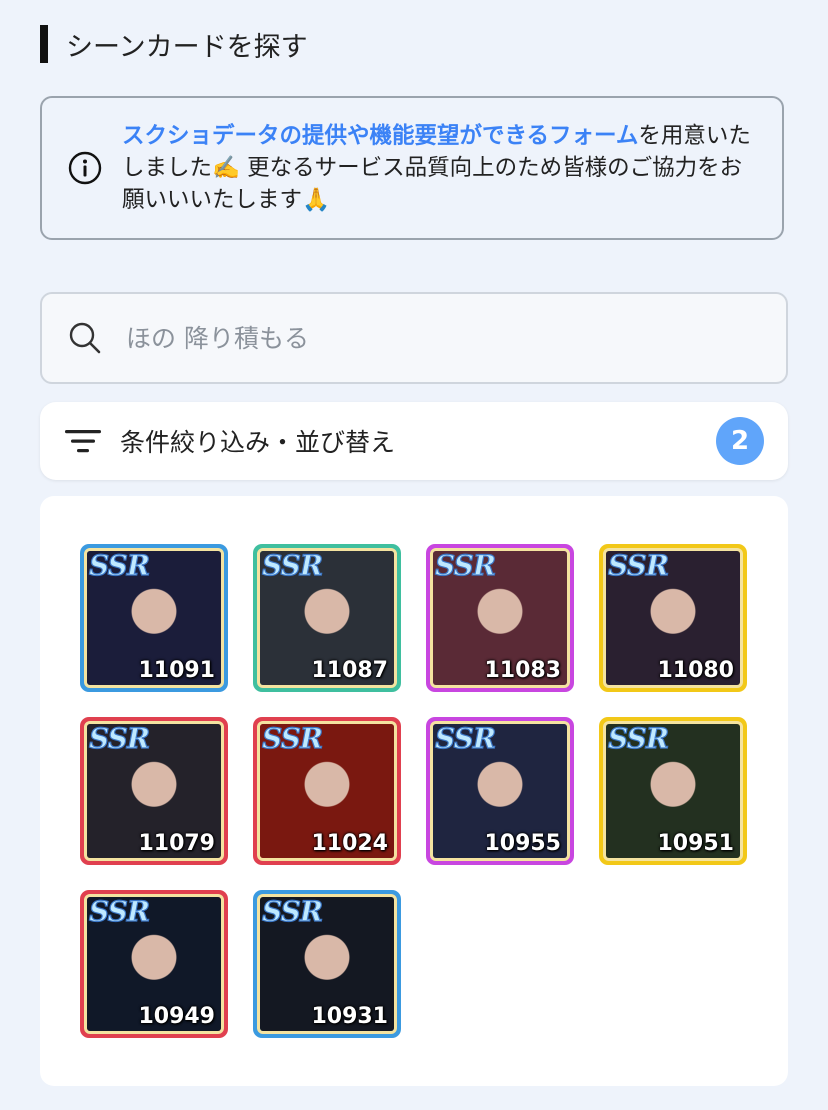 Image resolution: width=828 pixels, height=1110 pixels. I want to click on card-number: 10931, so click(349, 1016).